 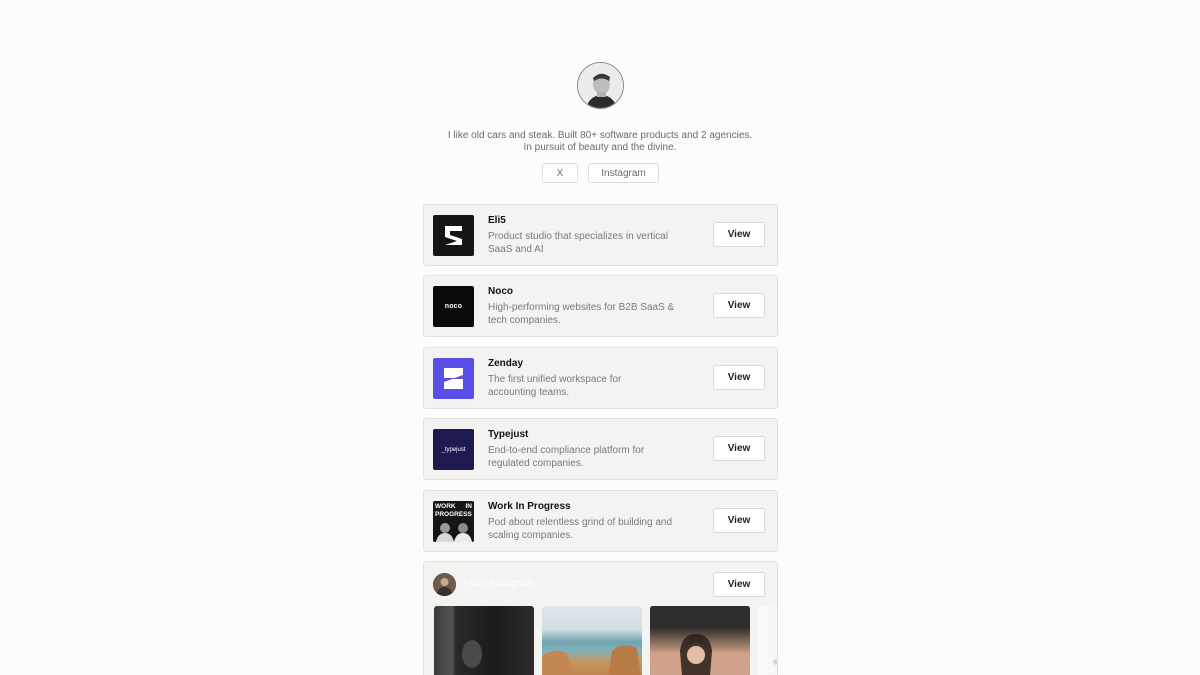 What do you see at coordinates (497, 220) in the screenshot?
I see `project-title: Eli5` at bounding box center [497, 220].